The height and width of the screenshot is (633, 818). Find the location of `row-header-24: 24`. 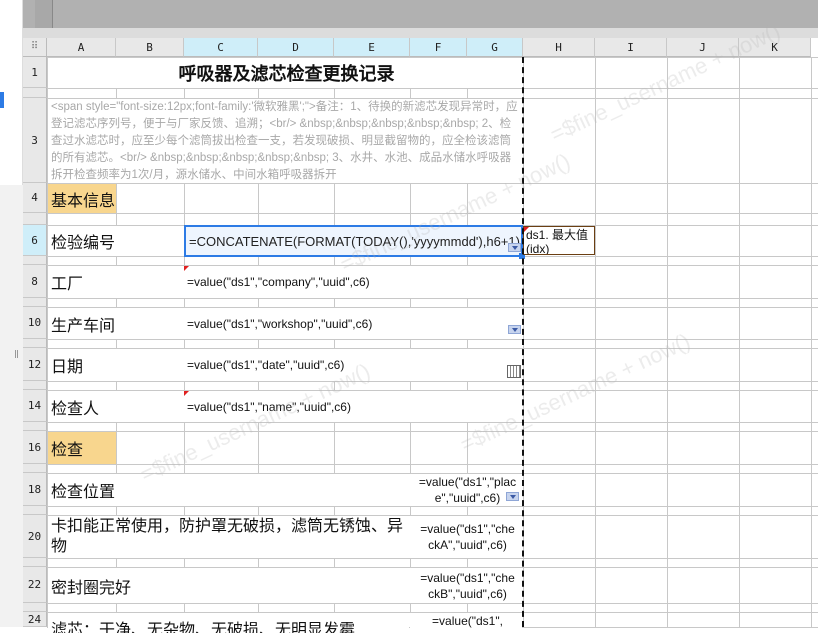

row-header-24: 24 is located at coordinates (35, 619).